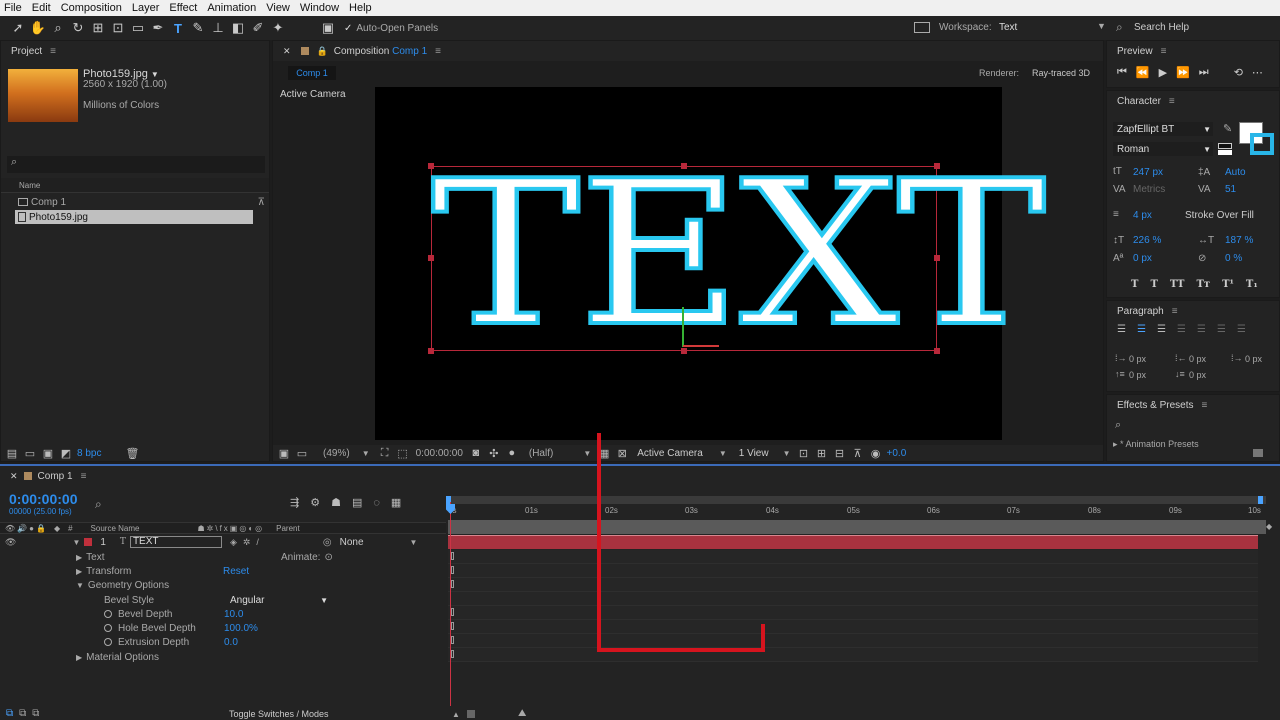  Describe the element at coordinates (1149, 189) in the screenshot. I see `kerning-value: Metrics` at that location.